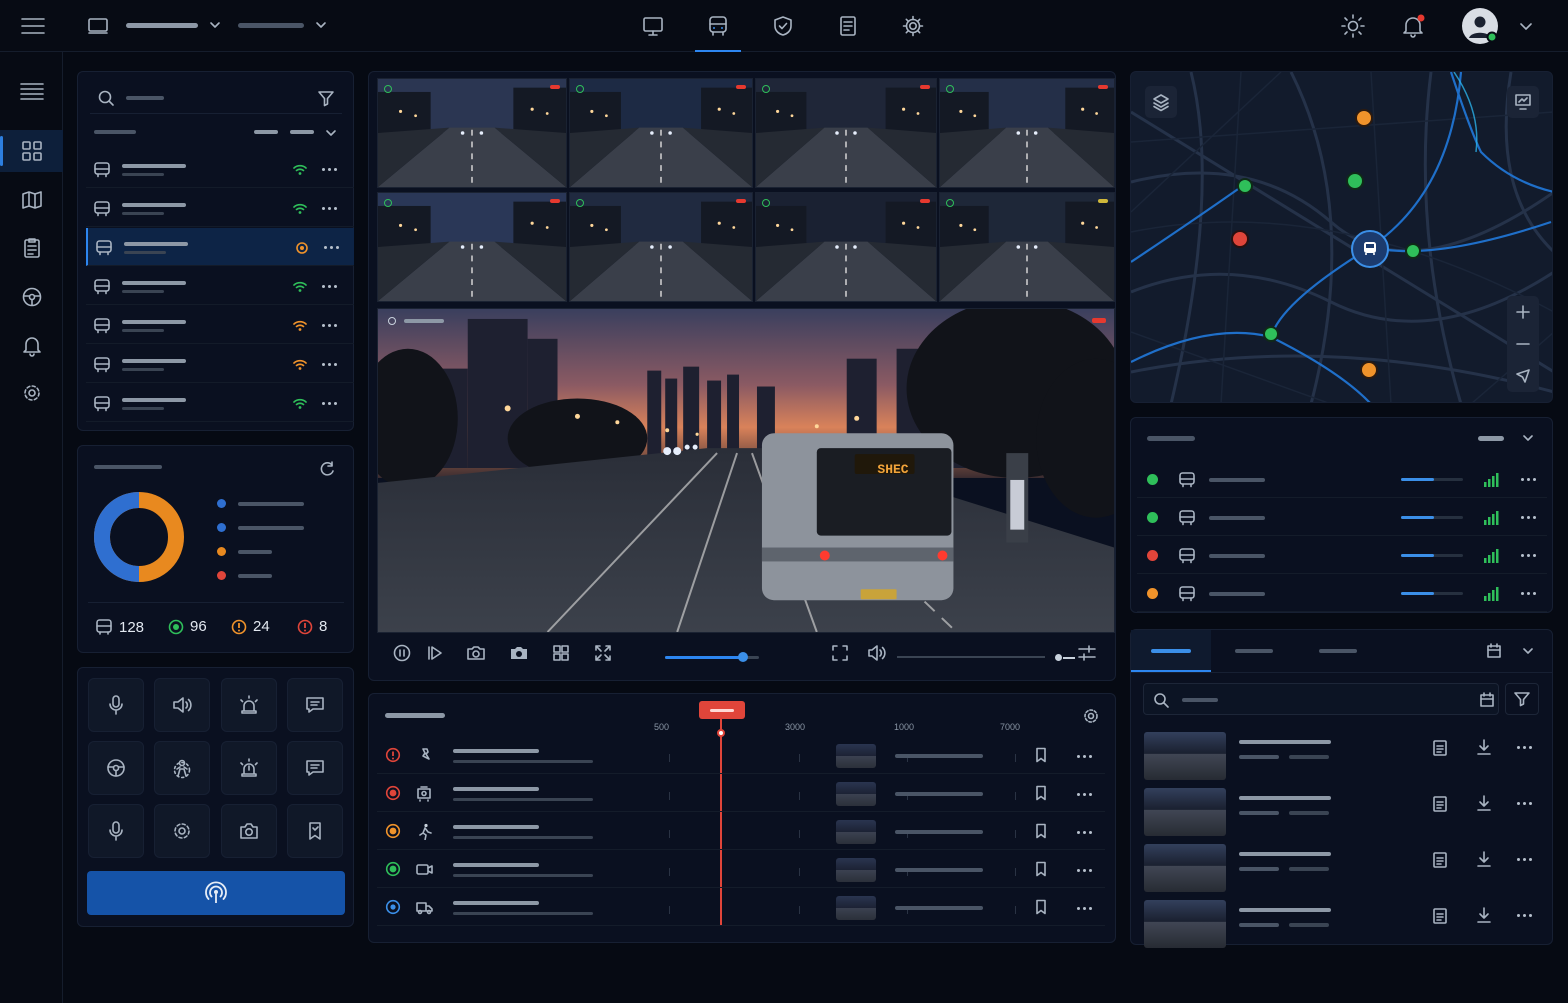 This screenshot has width=1568, height=1003. I want to click on sliders-icon, so click(1087, 653).